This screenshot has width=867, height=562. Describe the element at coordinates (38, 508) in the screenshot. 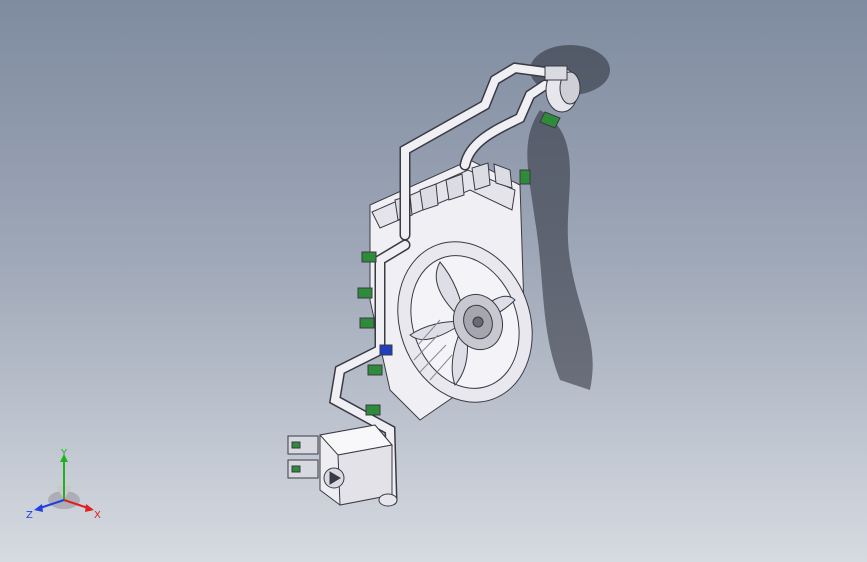

I see `z-axis-arrow` at that location.